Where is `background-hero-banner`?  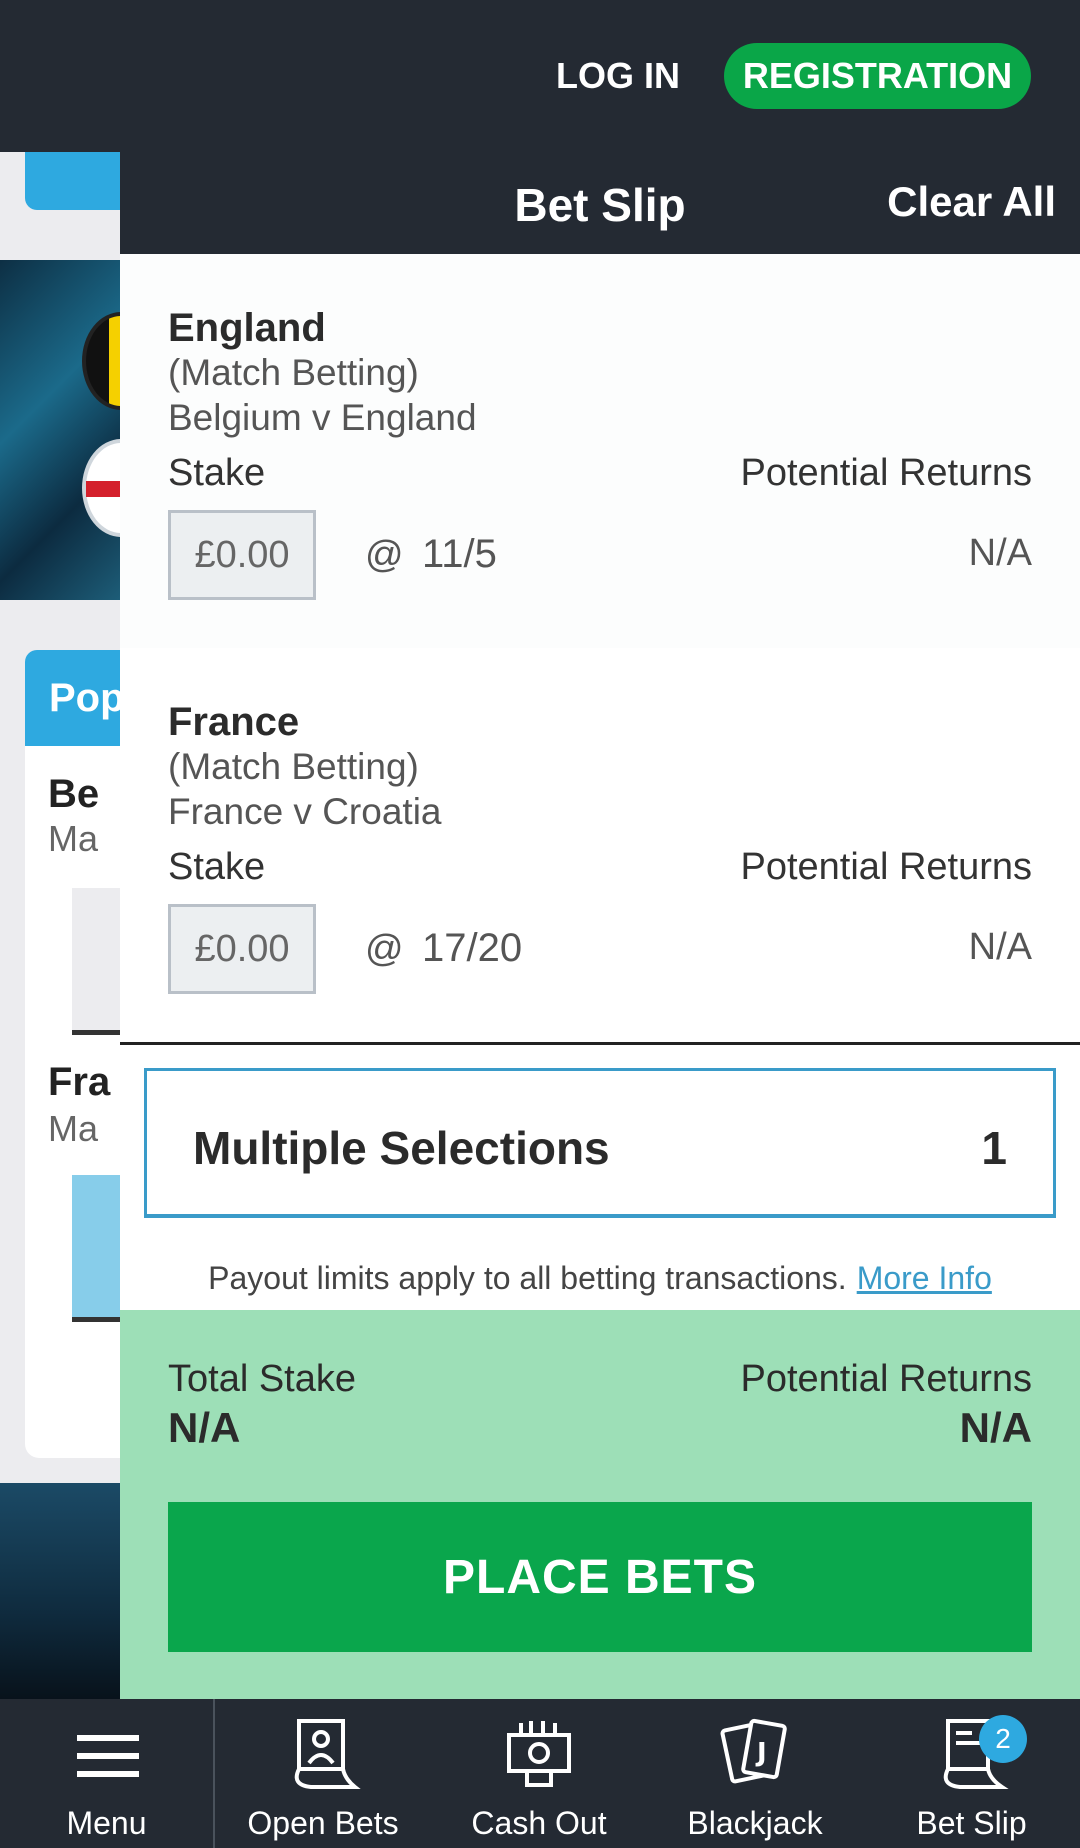
background-hero-banner is located at coordinates (60, 430).